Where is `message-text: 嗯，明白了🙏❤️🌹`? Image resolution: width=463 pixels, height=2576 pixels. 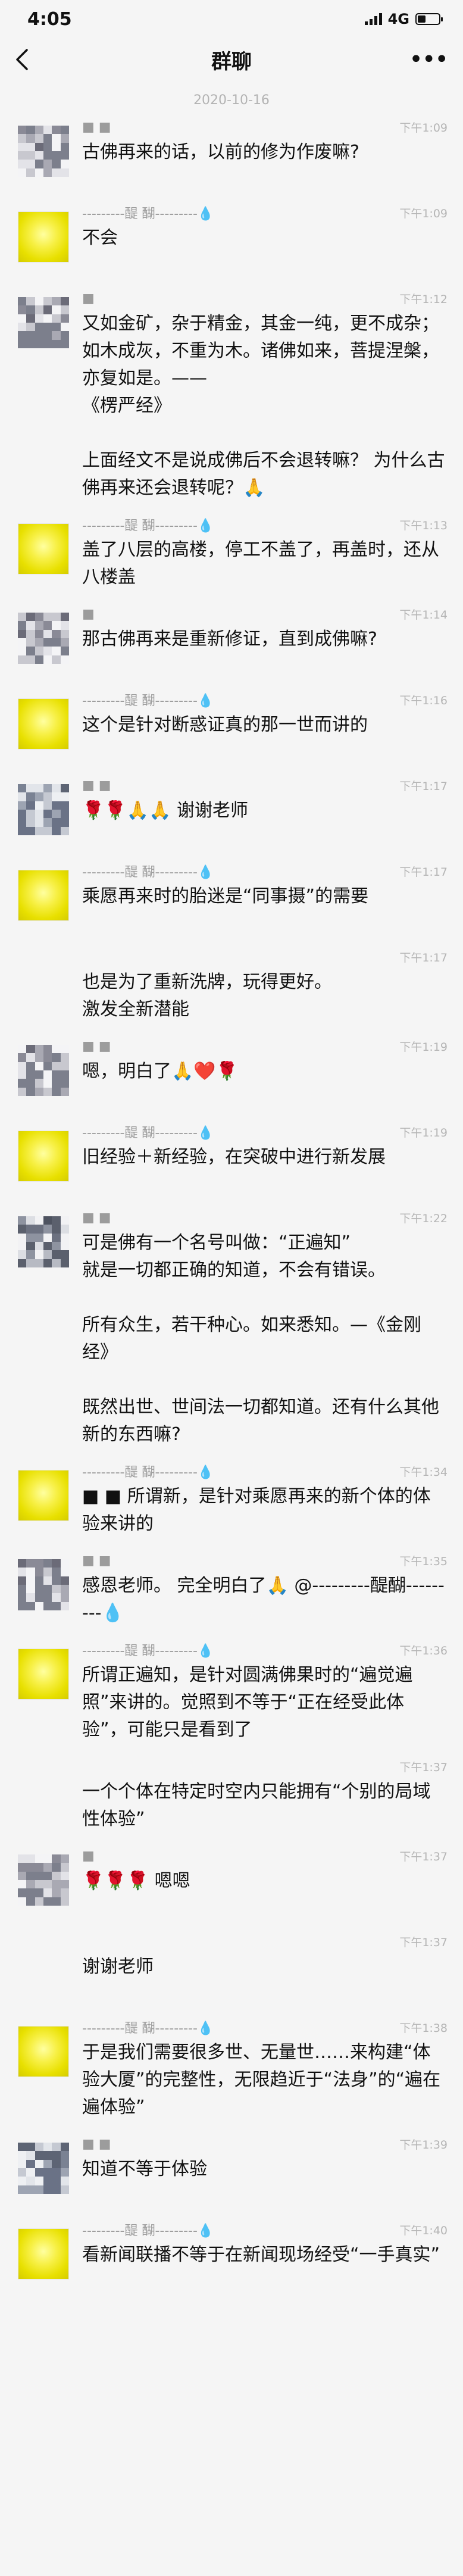 message-text: 嗯，明白了🙏❤️🌹 is located at coordinates (160, 1071).